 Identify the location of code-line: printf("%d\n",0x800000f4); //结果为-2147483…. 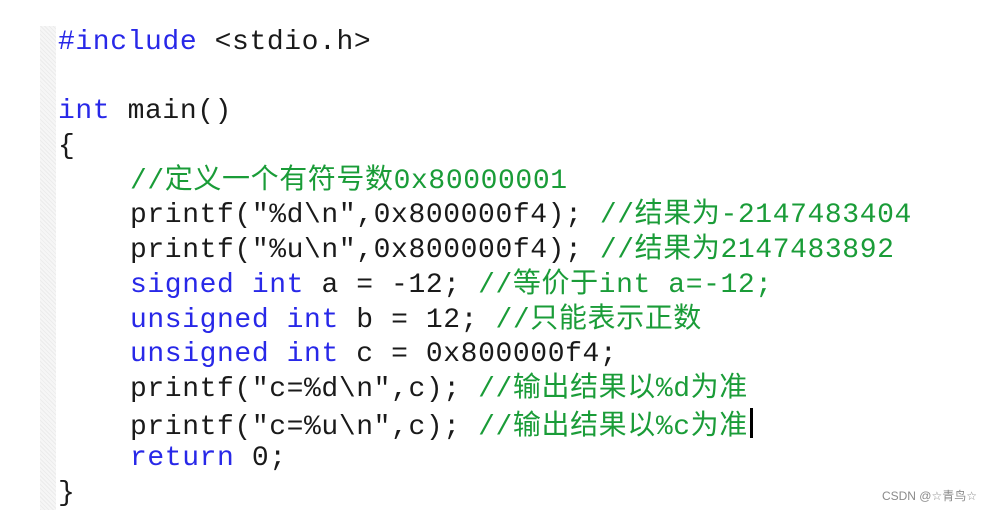
(485, 216).